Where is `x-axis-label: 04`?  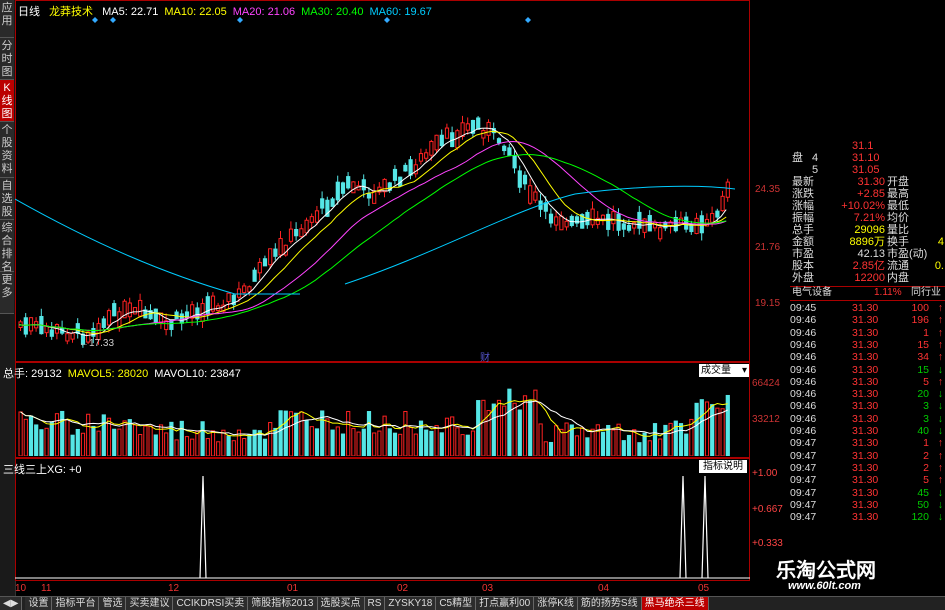
x-axis-label: 04 is located at coordinates (604, 588).